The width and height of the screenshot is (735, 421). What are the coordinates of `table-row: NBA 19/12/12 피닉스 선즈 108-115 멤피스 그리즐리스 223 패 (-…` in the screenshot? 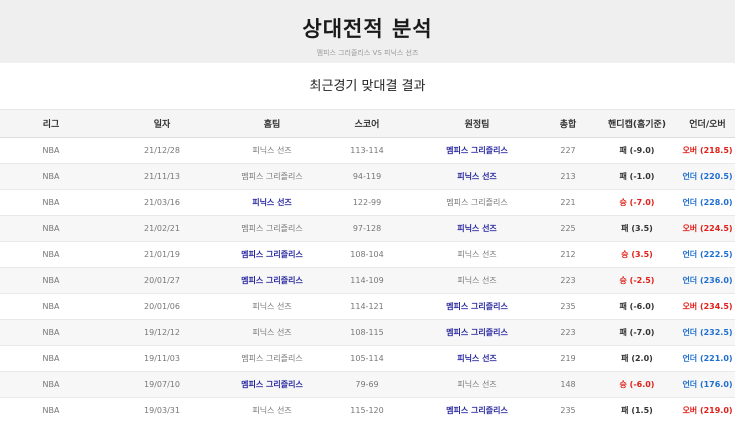 It's located at (367, 332).